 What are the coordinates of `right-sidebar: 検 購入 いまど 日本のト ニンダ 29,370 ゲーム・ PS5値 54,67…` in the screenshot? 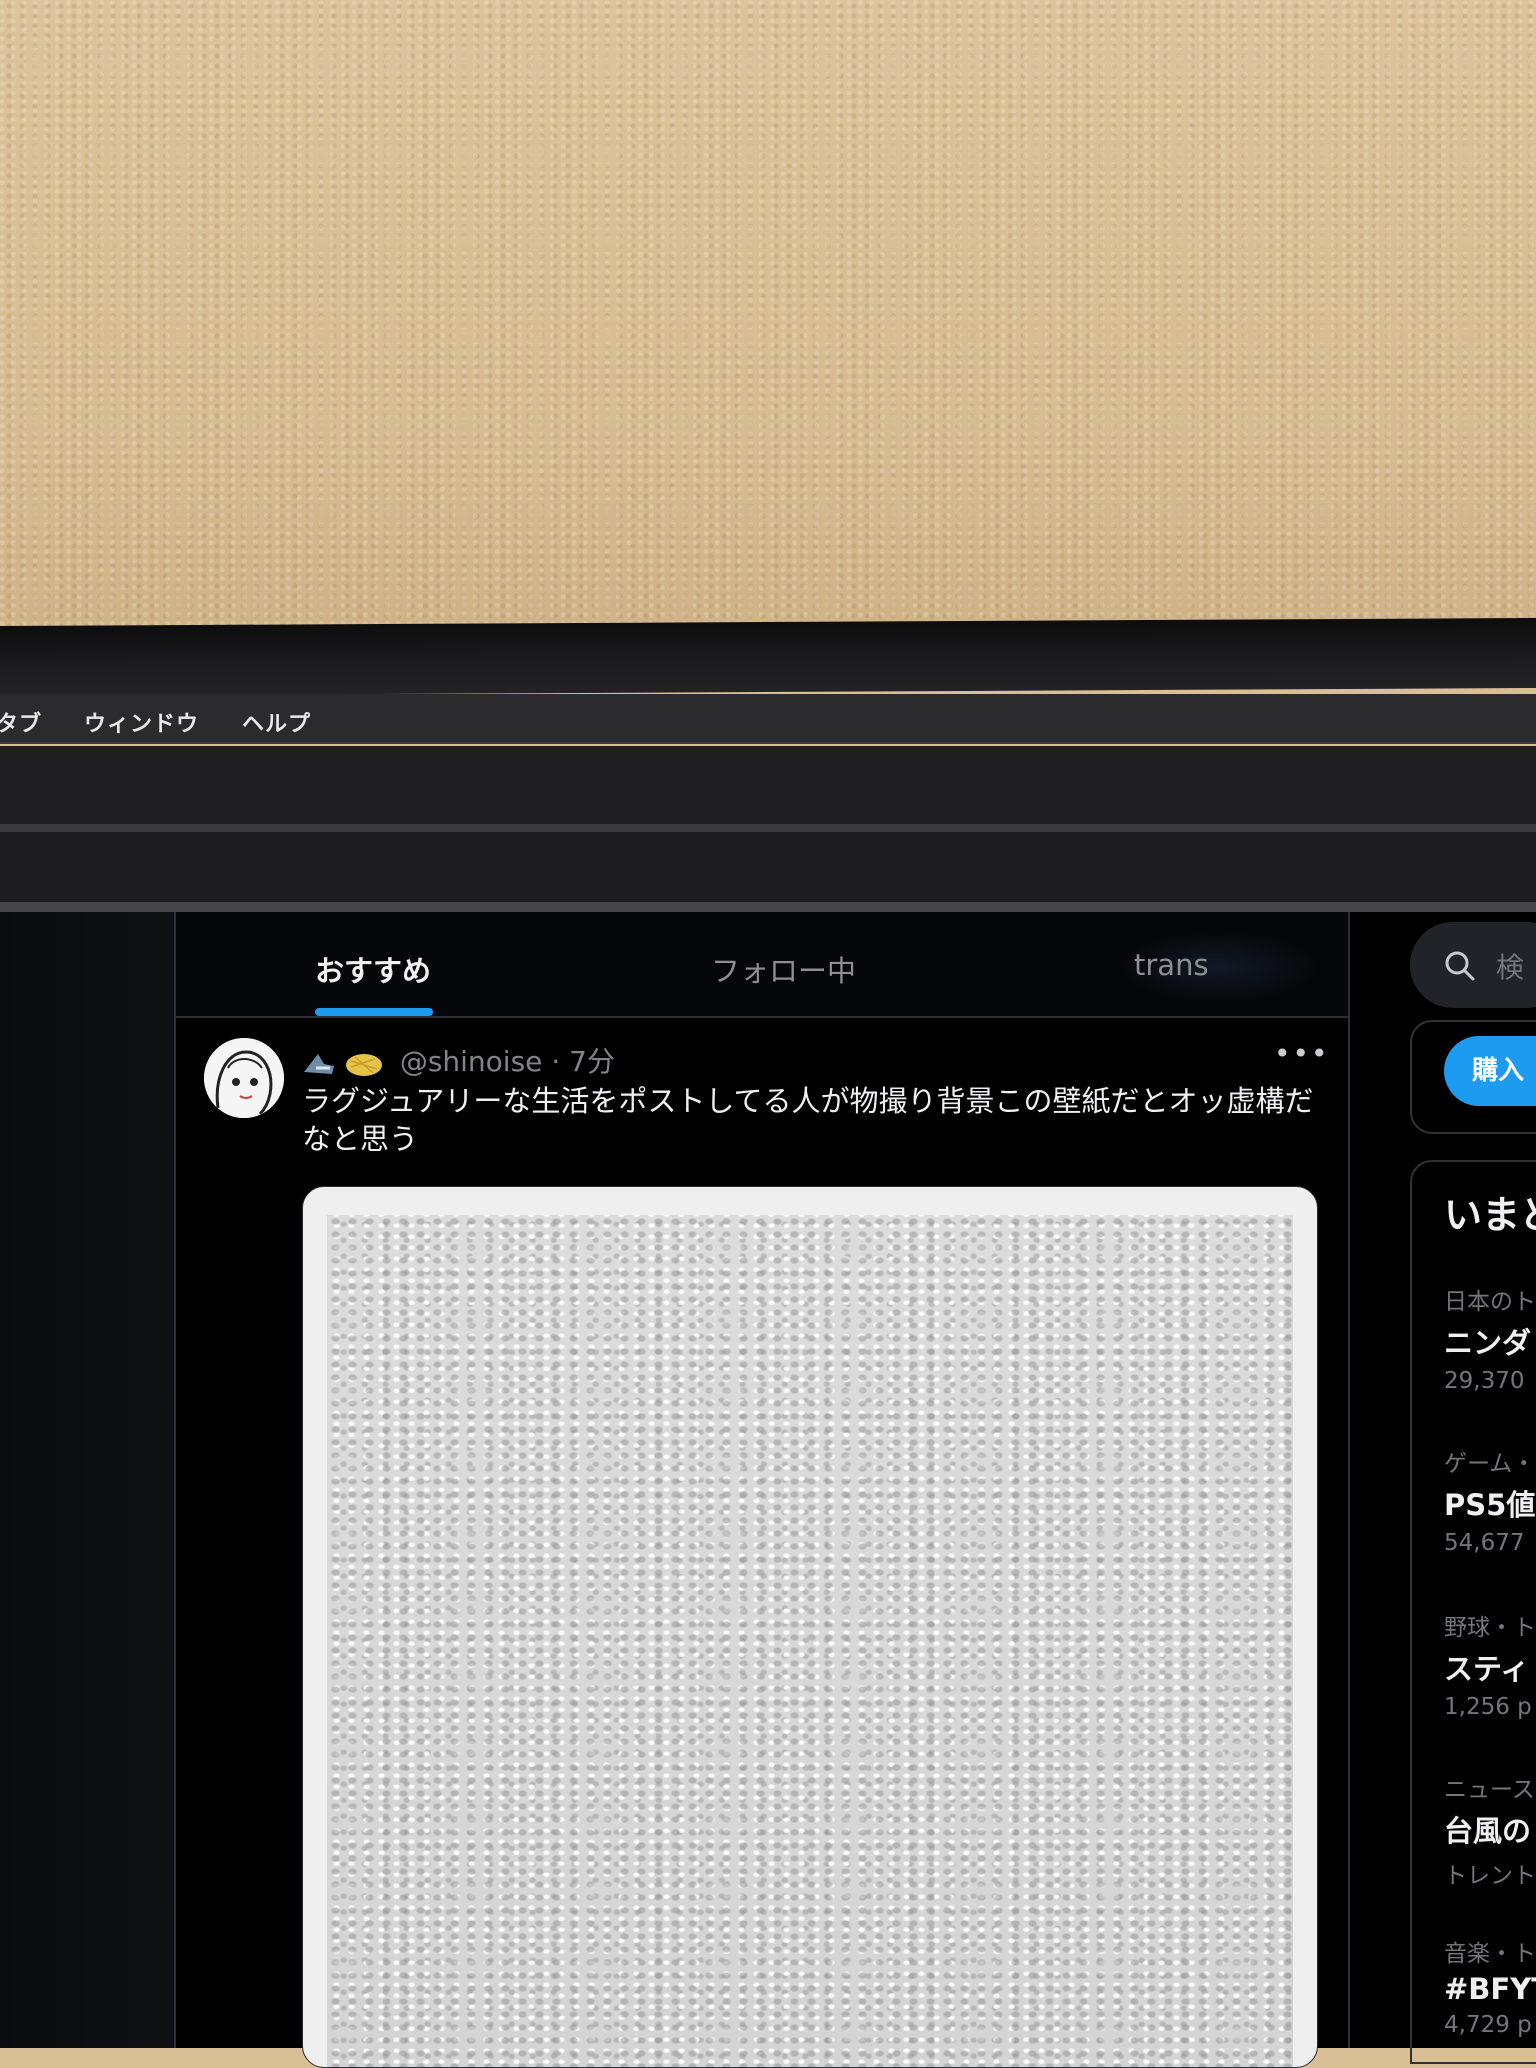 It's located at (1443, 1488).